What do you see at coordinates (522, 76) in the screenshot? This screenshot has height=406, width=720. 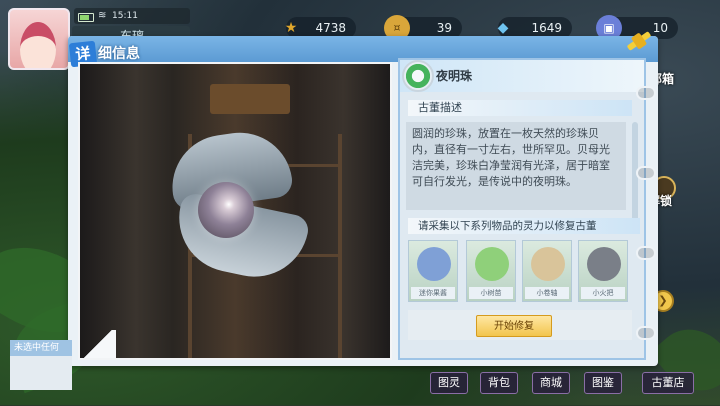 I see `item-title-bar: 夜明珠` at bounding box center [522, 76].